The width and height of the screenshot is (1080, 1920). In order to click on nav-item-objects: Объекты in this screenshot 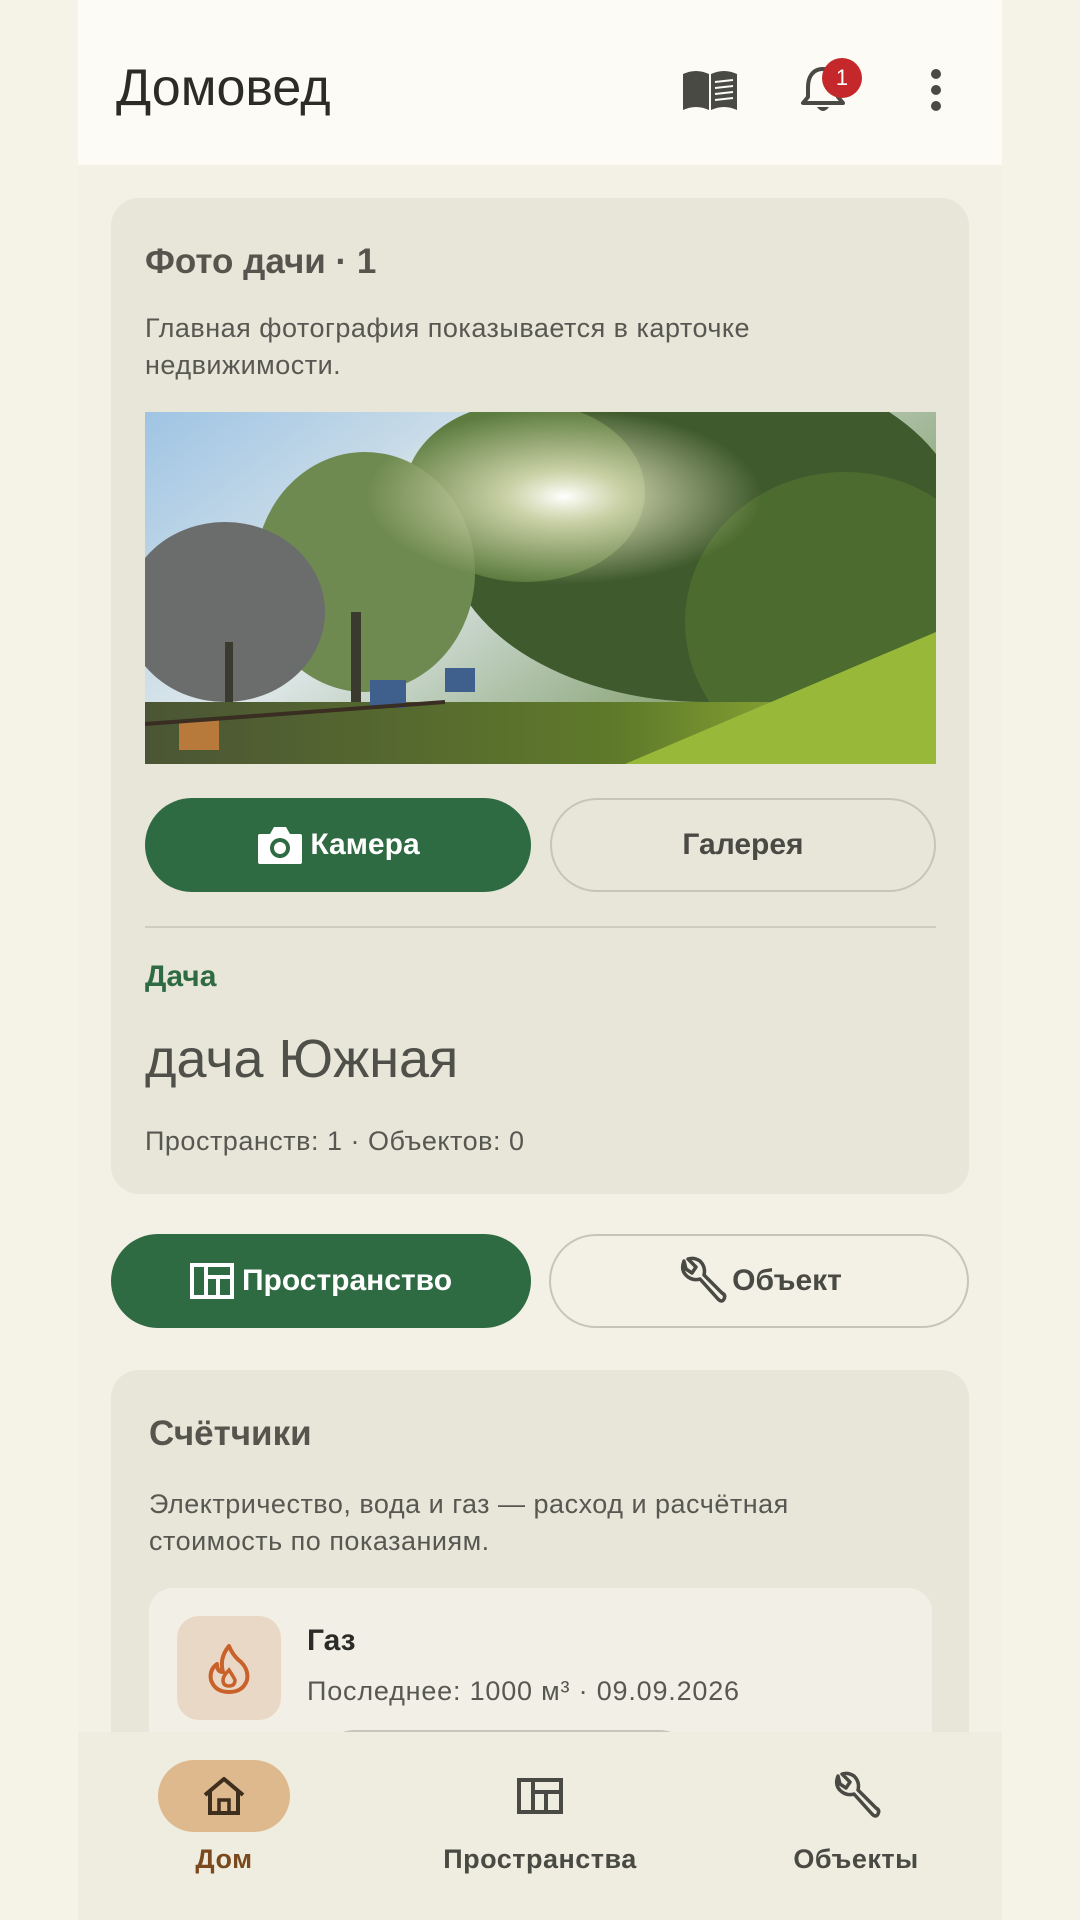, I will do `click(856, 1826)`.